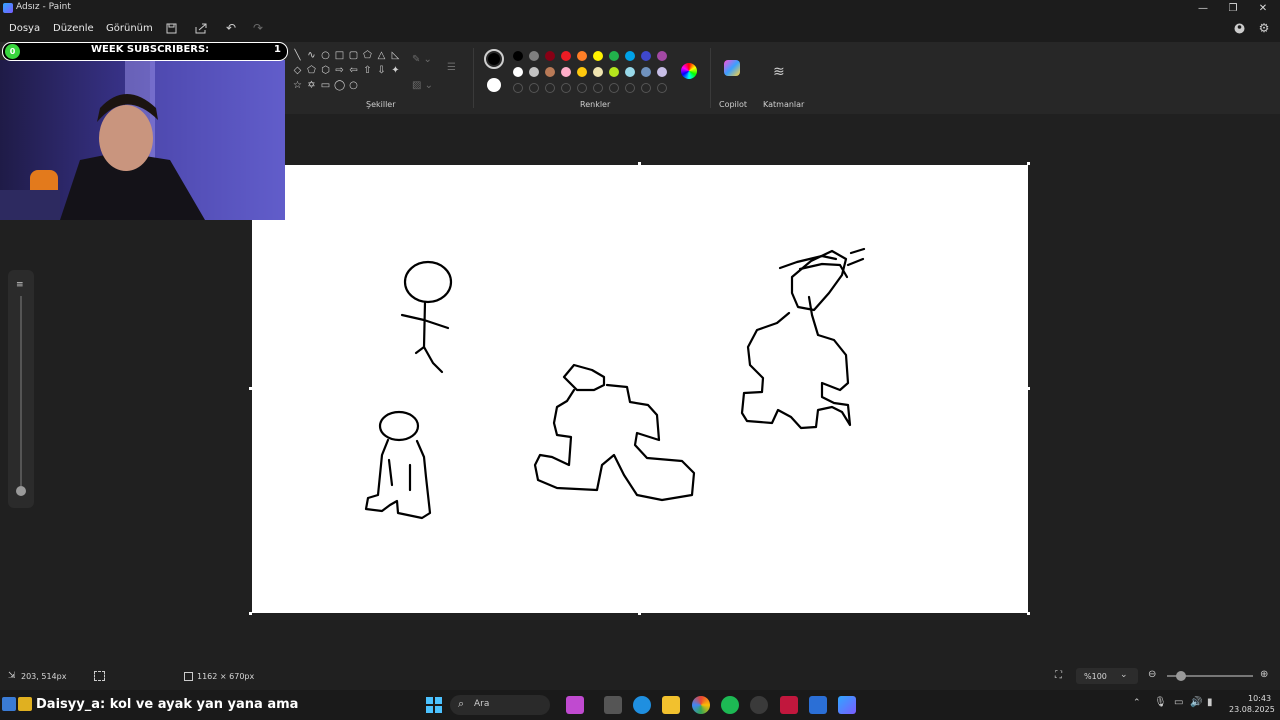 The image size is (1280, 720). What do you see at coordinates (395, 55) in the screenshot?
I see `right-triangle-shape-icon: ◺` at bounding box center [395, 55].